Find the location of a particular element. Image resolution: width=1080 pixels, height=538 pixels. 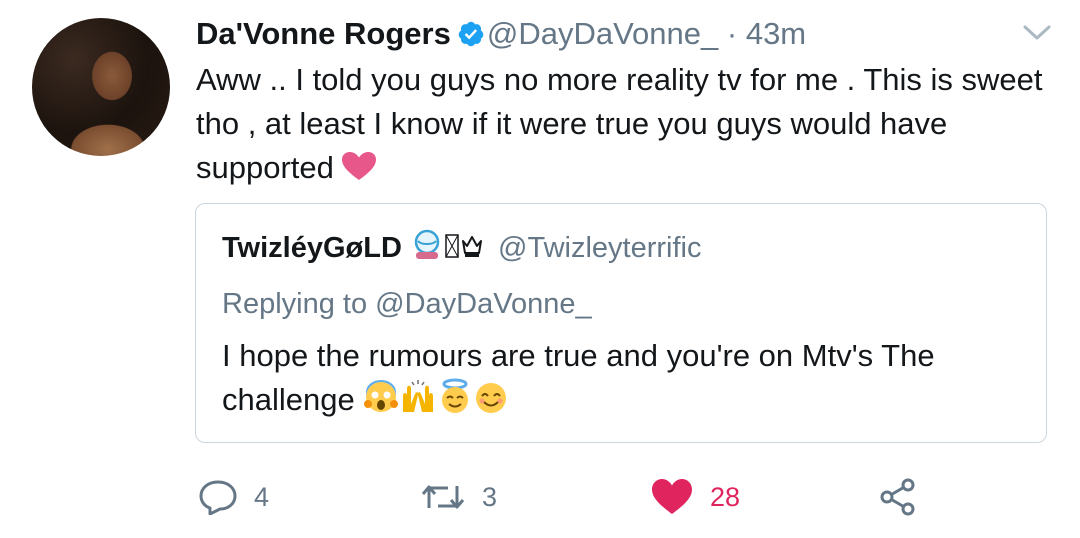

retweet-button: 3 is located at coordinates (458, 497).